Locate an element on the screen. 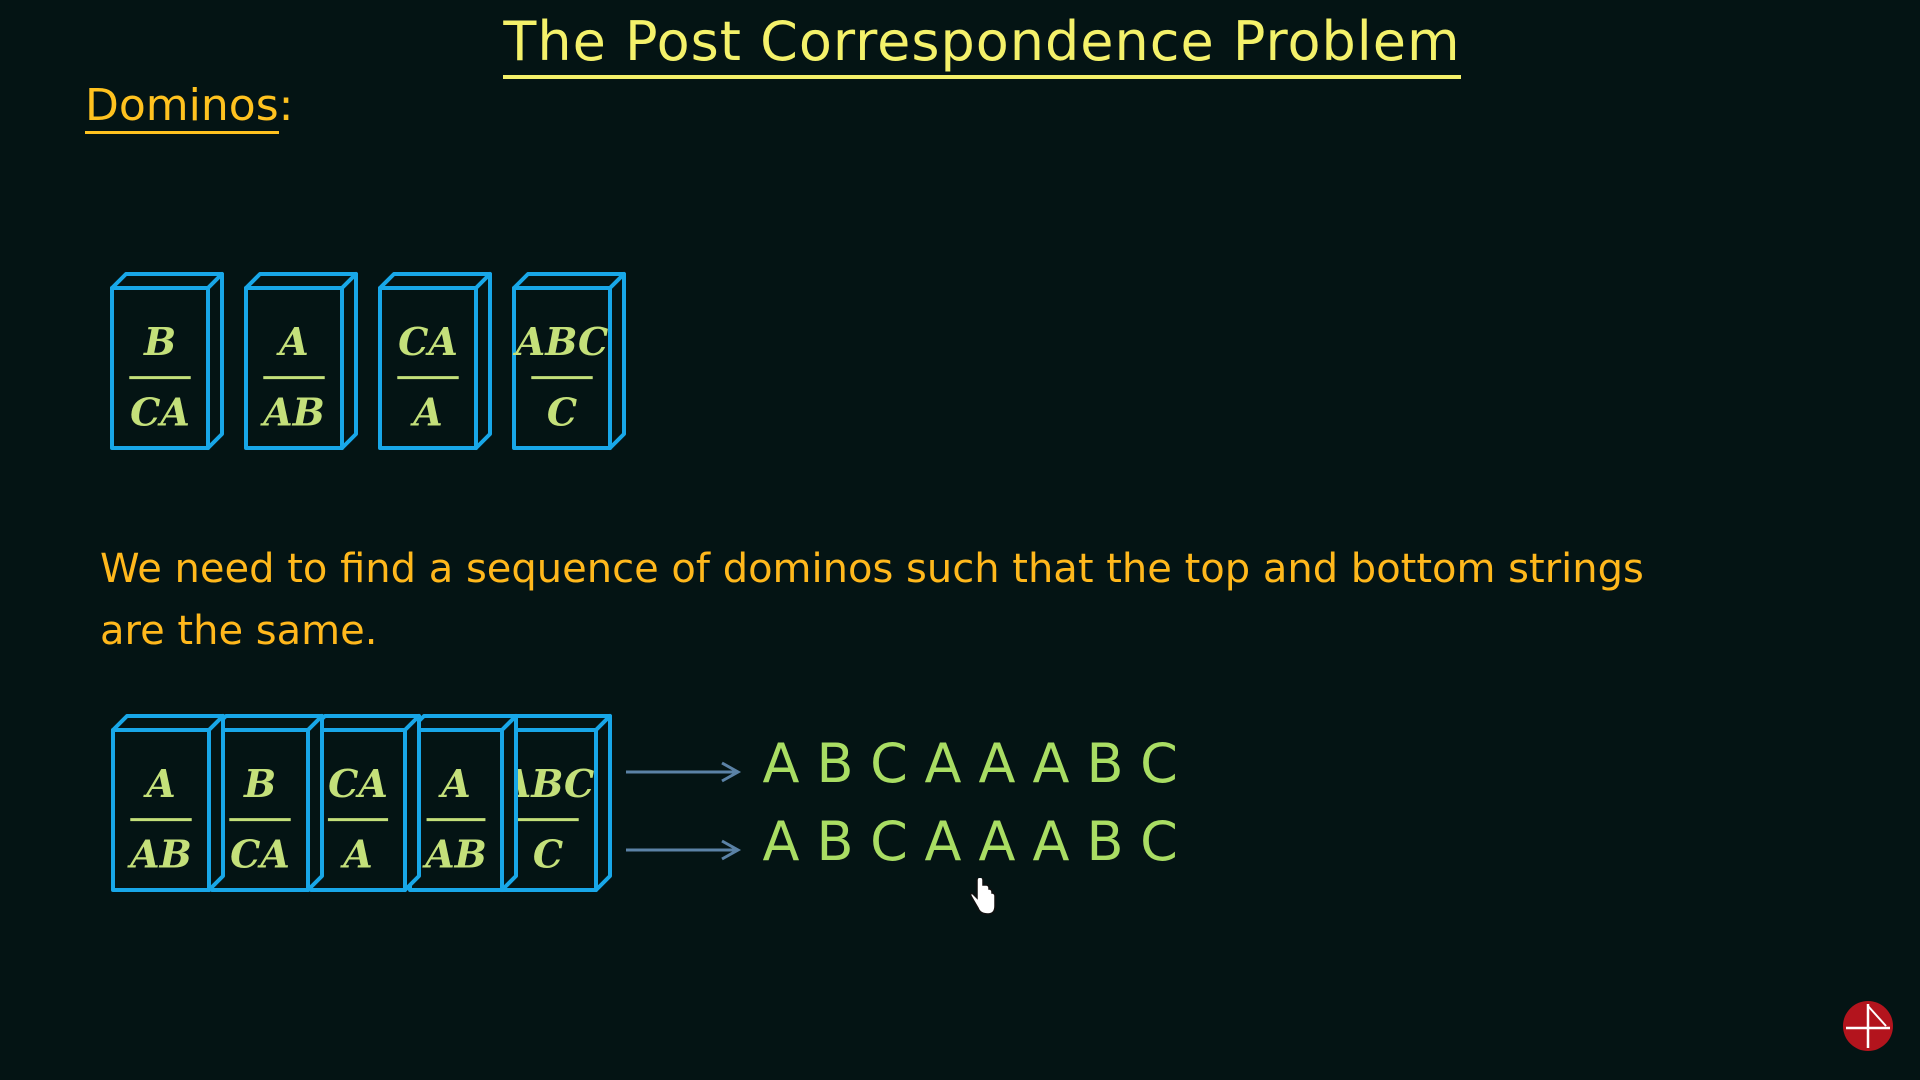 The image size is (1920, 1080). sequence-domino-5-side-face is located at coordinates (603, 803).